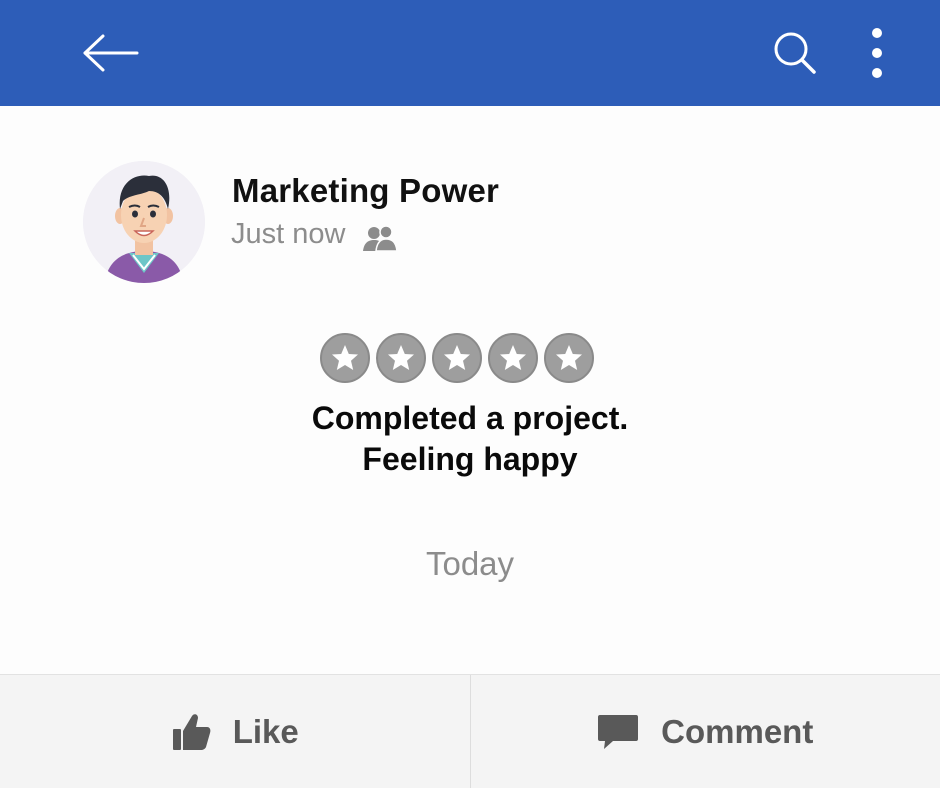 The width and height of the screenshot is (940, 788). I want to click on app-bar, so click(470, 53).